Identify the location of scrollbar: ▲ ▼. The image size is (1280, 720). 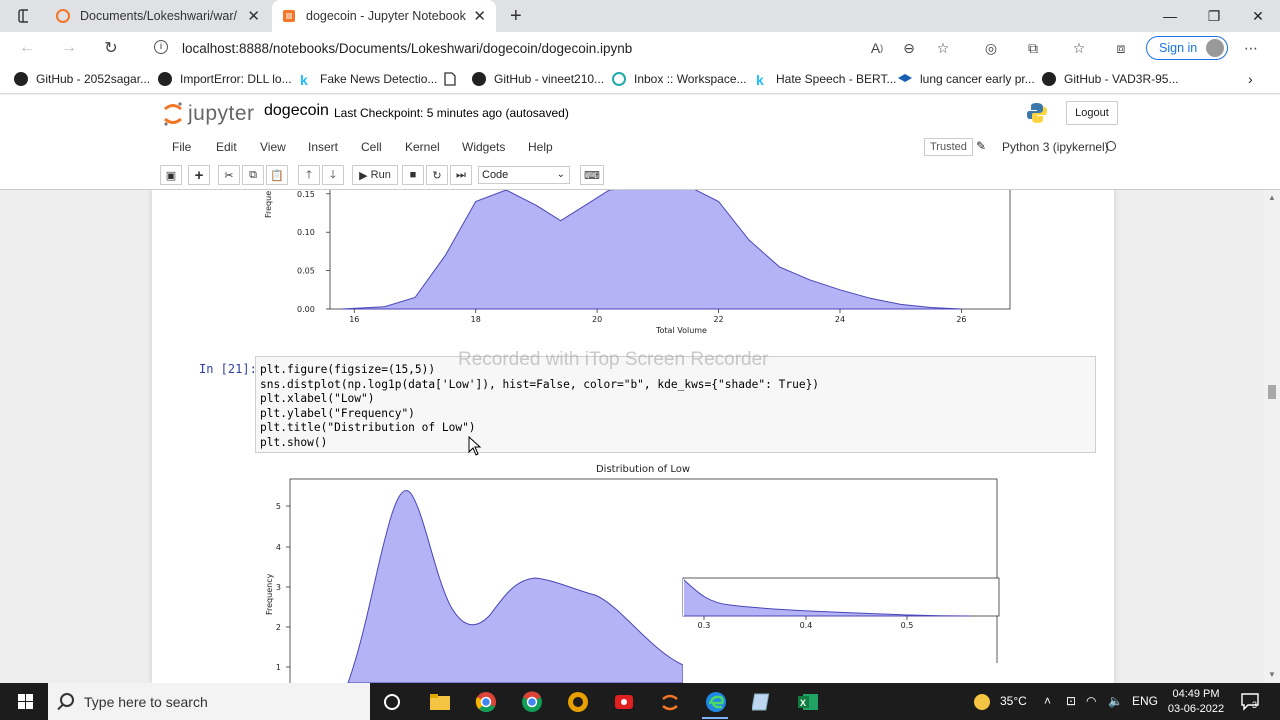
(1272, 436).